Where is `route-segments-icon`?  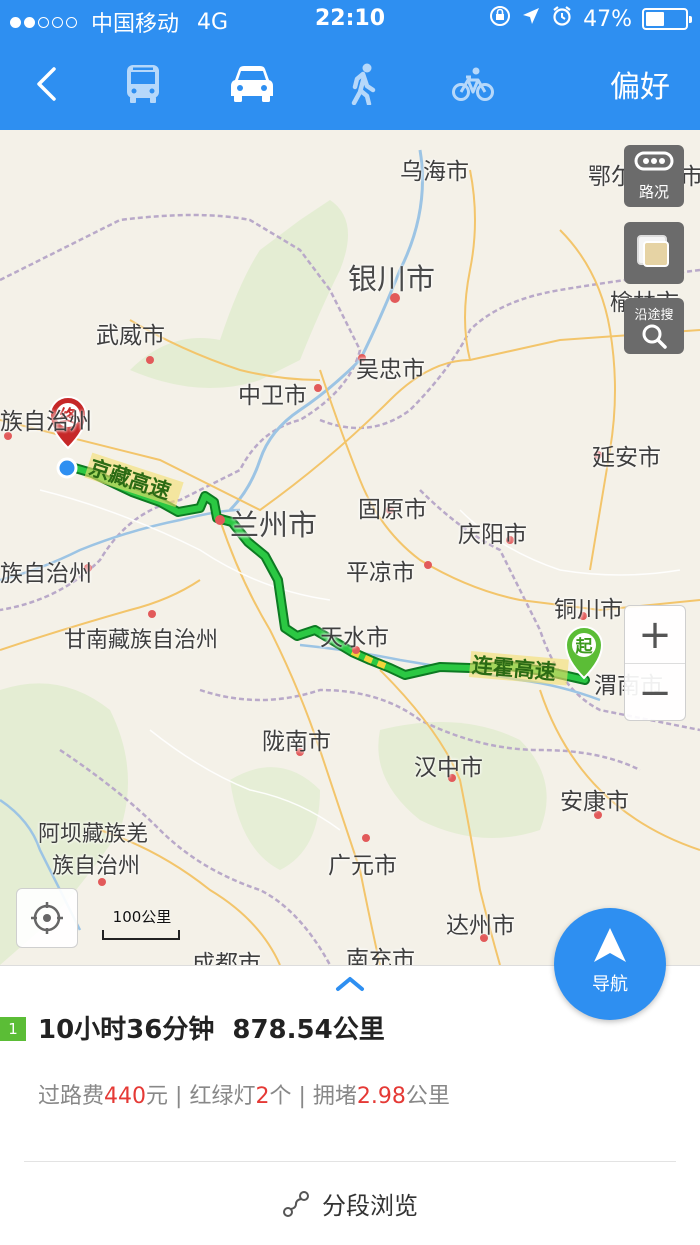 route-segments-icon is located at coordinates (296, 1203).